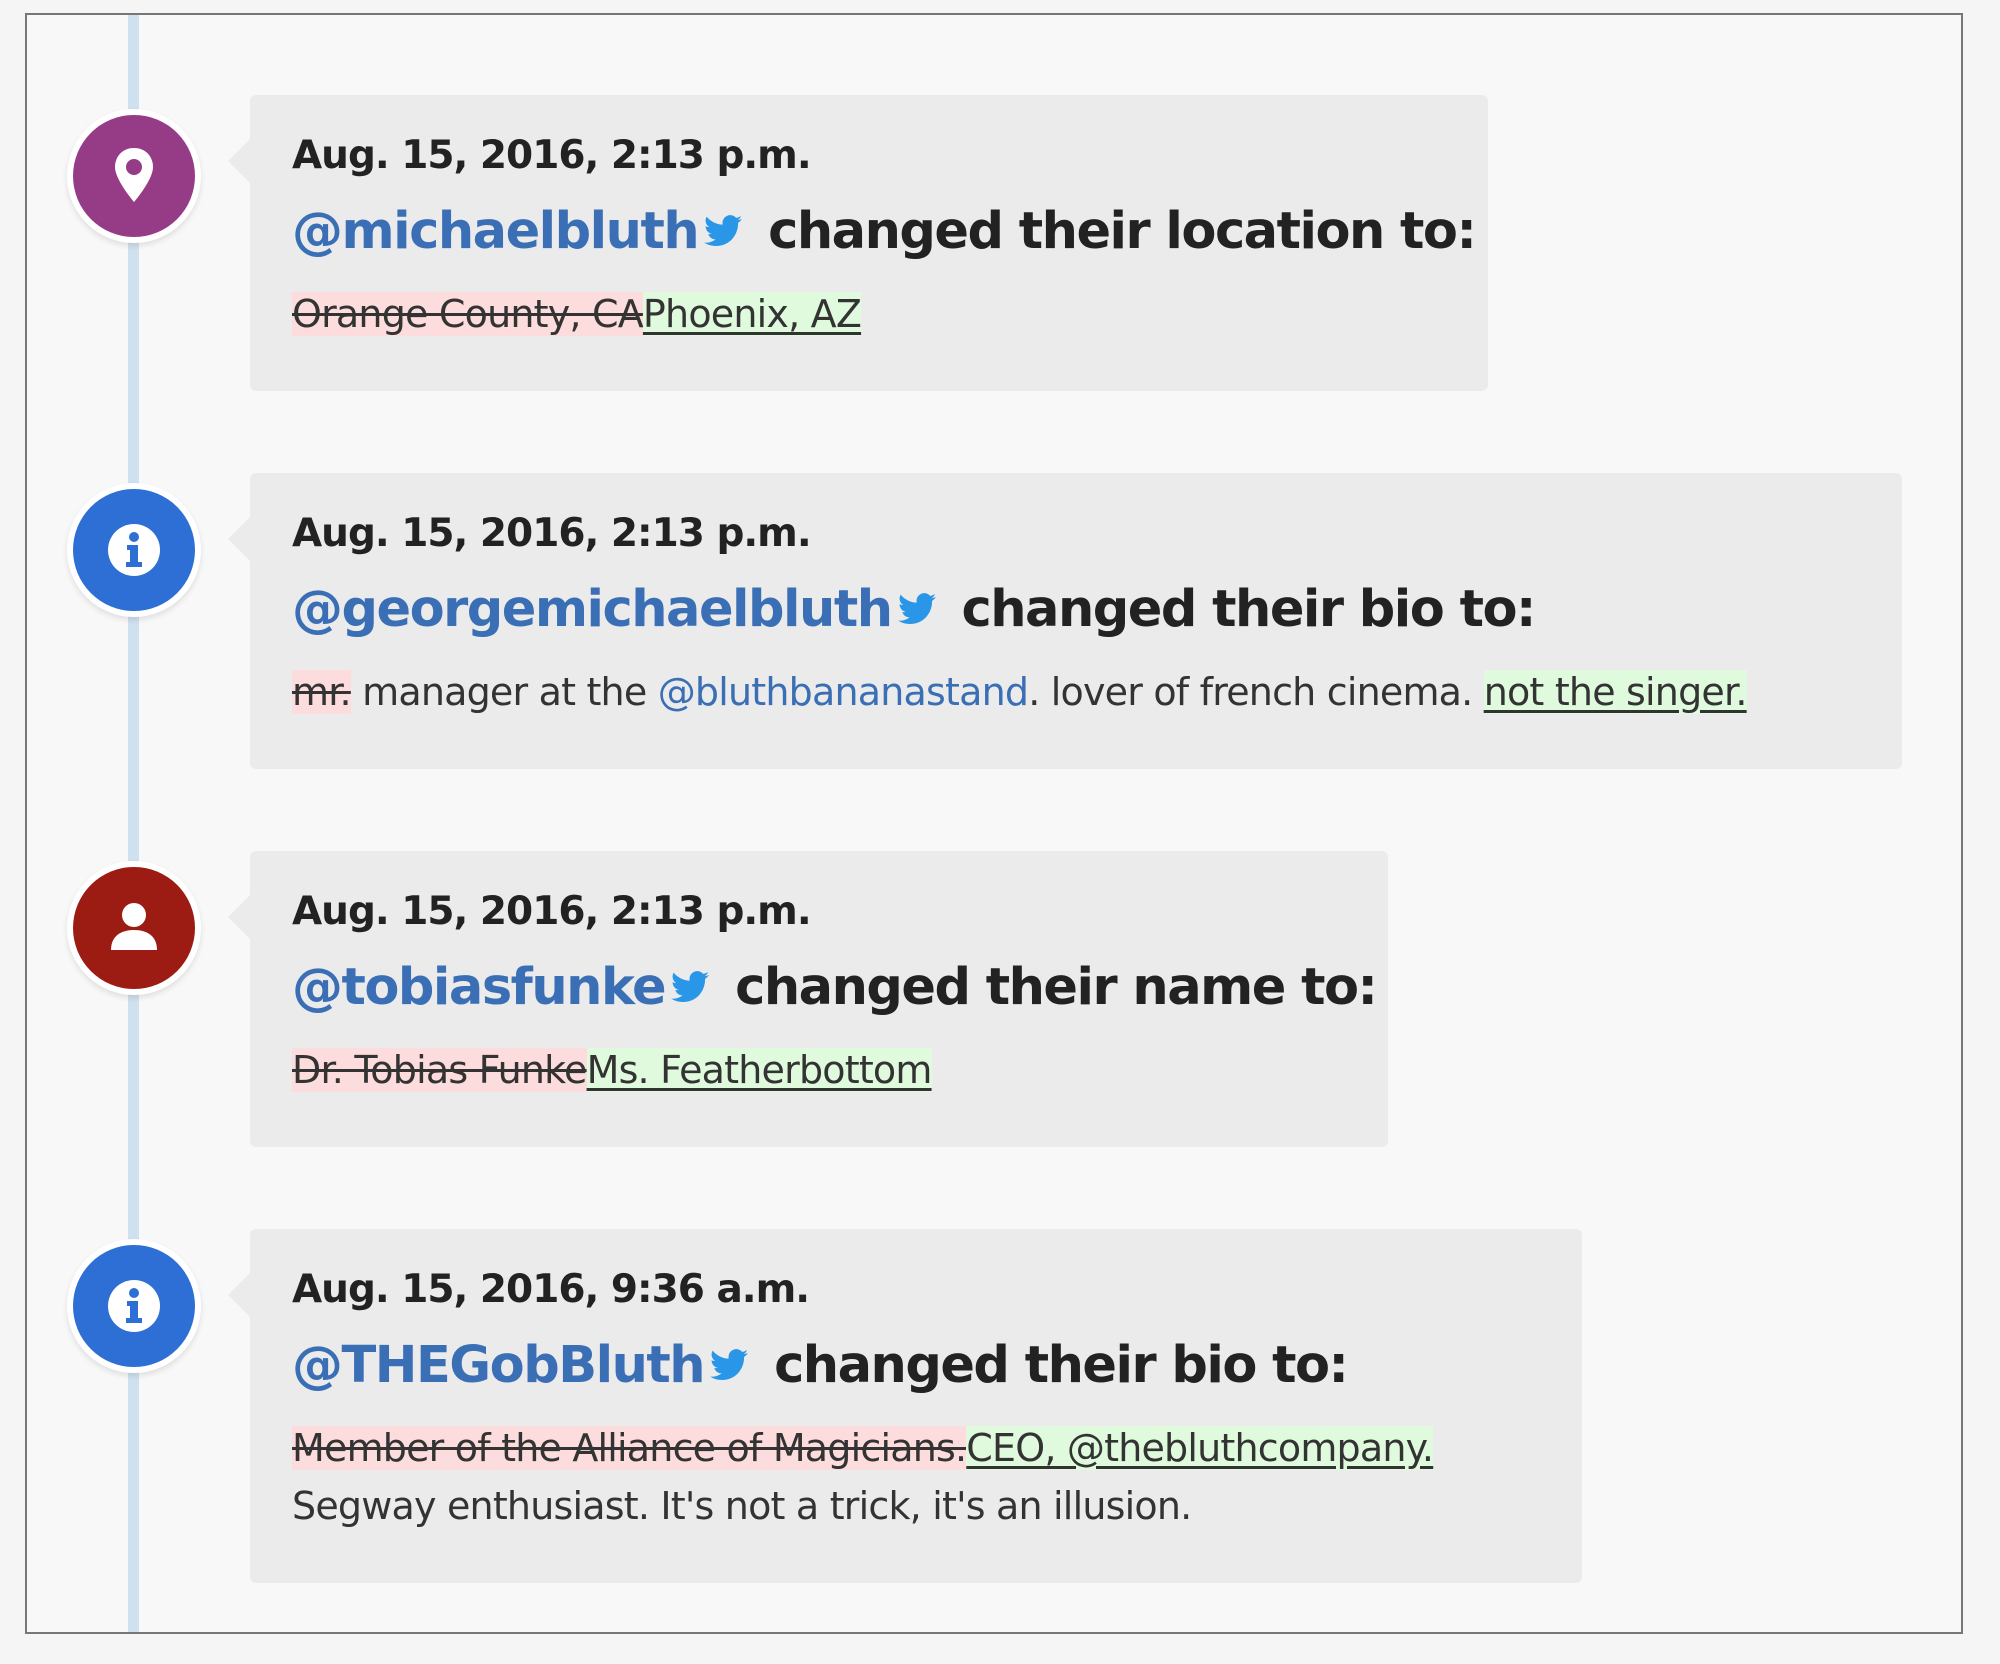  I want to click on person-icon, so click(134, 928).